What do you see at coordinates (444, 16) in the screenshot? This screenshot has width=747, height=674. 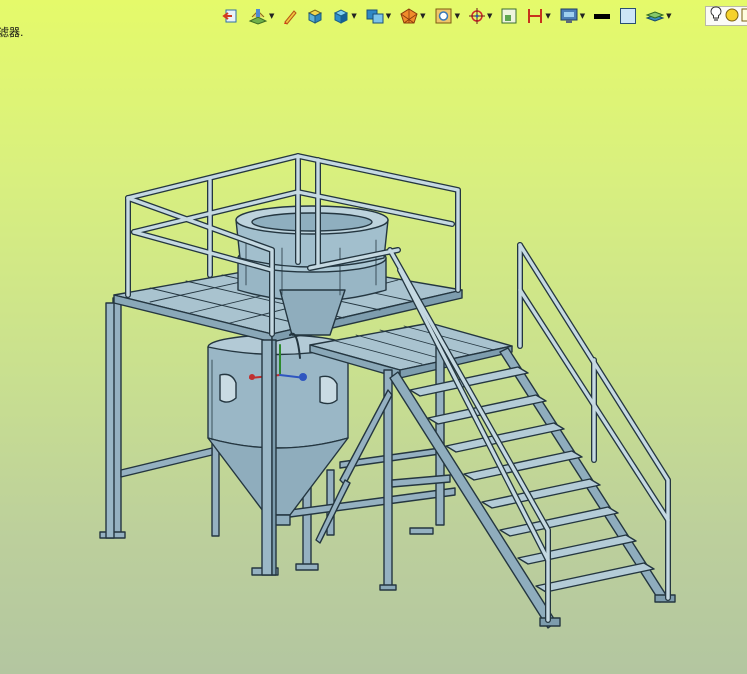 I see `view-orientation-icon` at bounding box center [444, 16].